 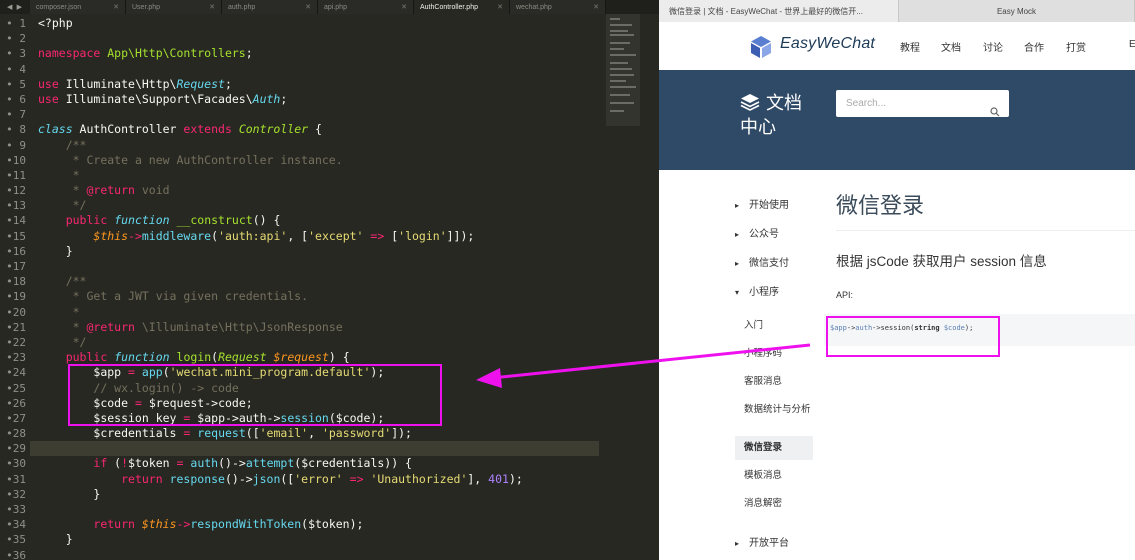 What do you see at coordinates (827, 44) in the screenshot?
I see `site-brand: EasyWeChat` at bounding box center [827, 44].